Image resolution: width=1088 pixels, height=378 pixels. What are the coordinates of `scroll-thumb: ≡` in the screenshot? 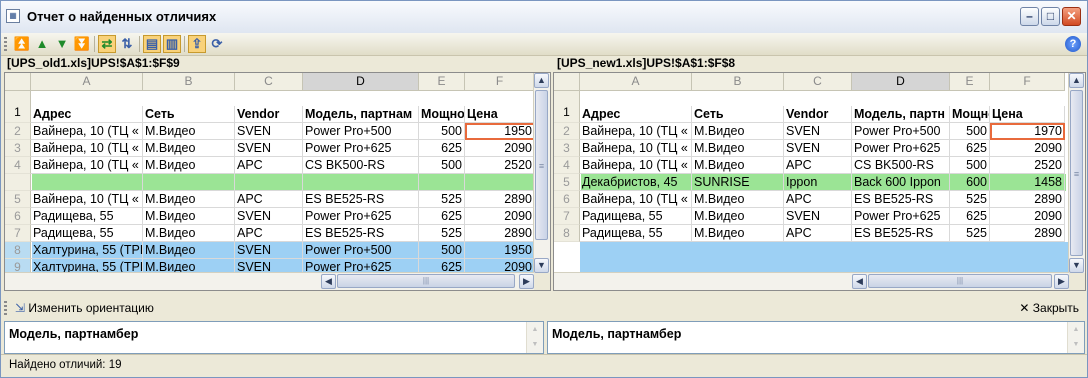 It's located at (541, 165).